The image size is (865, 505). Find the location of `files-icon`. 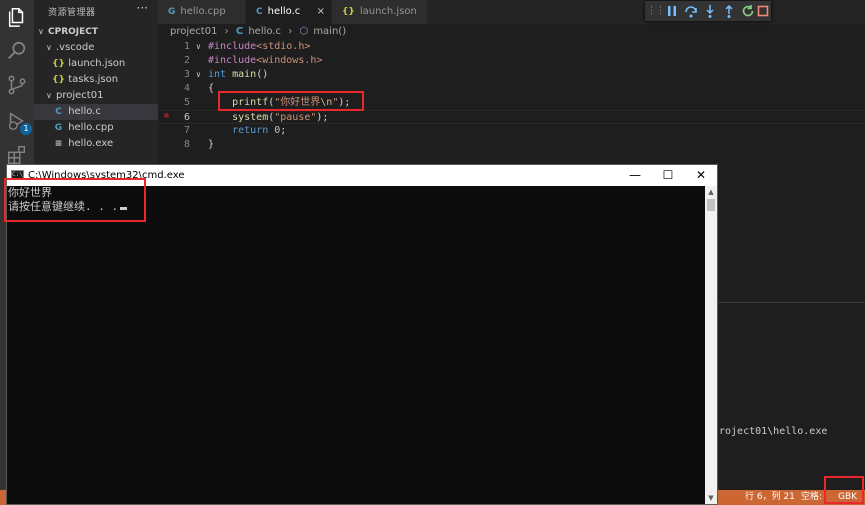

files-icon is located at coordinates (17, 17).